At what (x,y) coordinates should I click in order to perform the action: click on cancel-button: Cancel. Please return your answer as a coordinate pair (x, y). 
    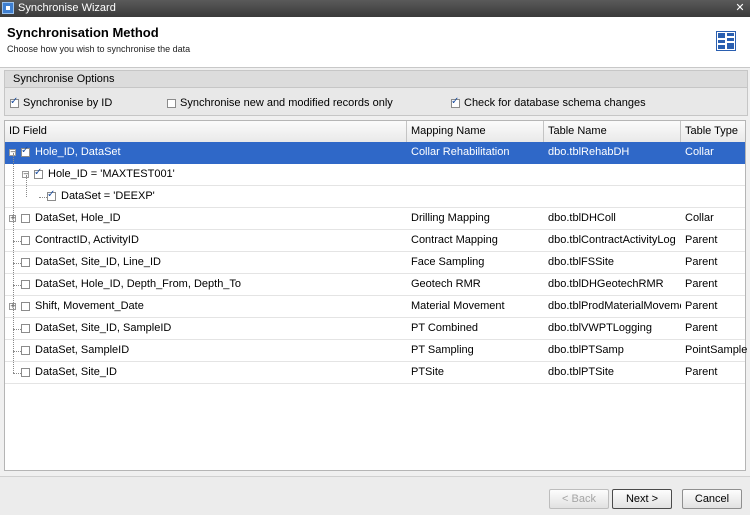
    Looking at the image, I should click on (712, 499).